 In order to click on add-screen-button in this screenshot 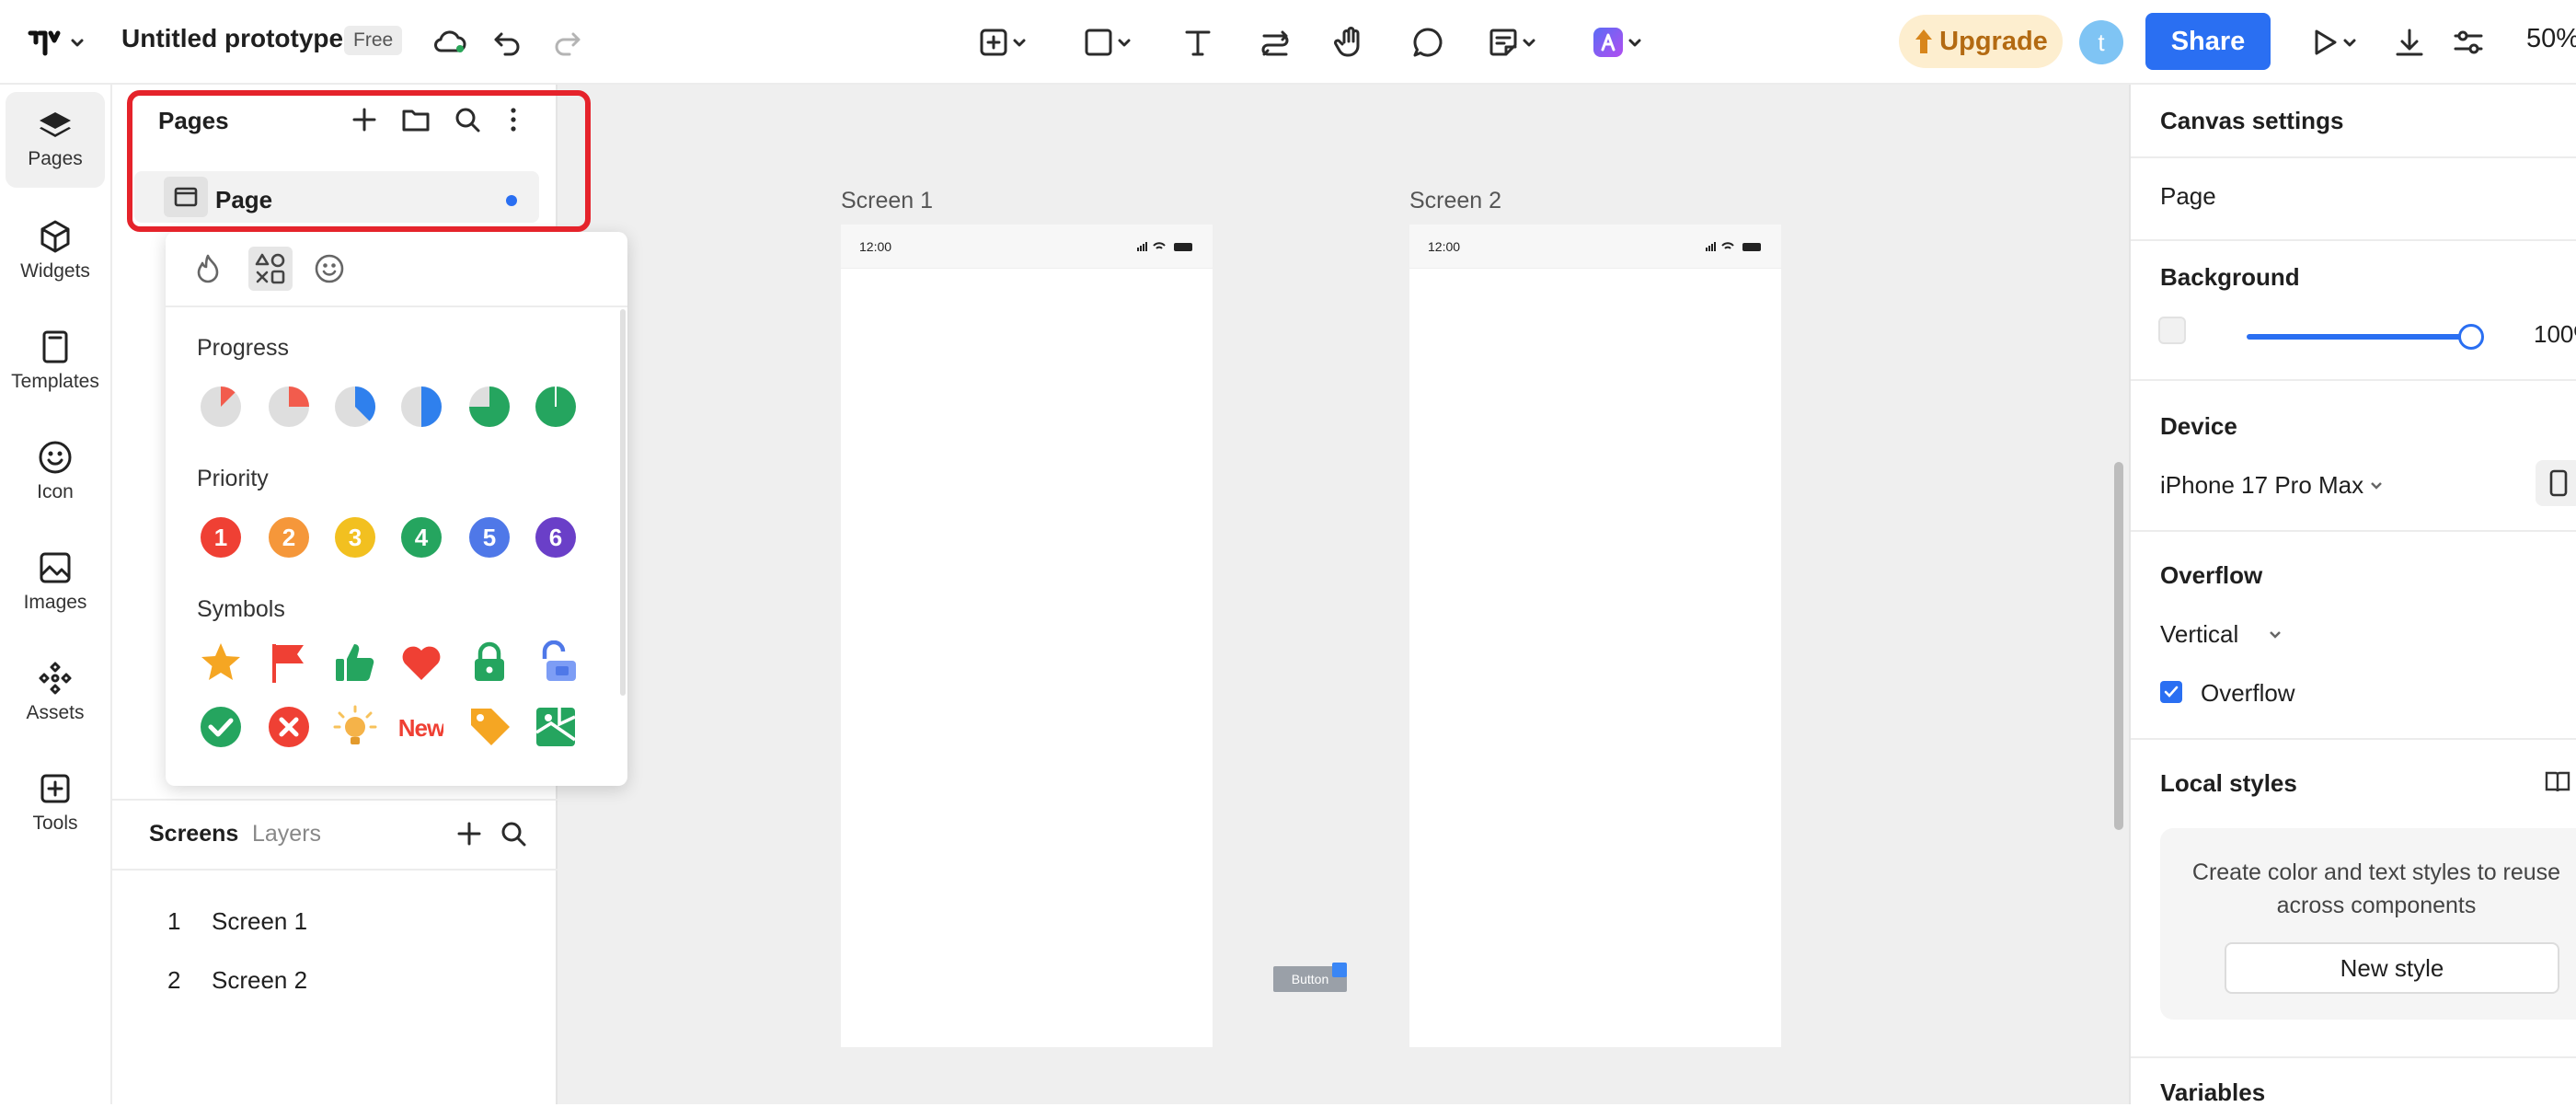, I will do `click(469, 833)`.